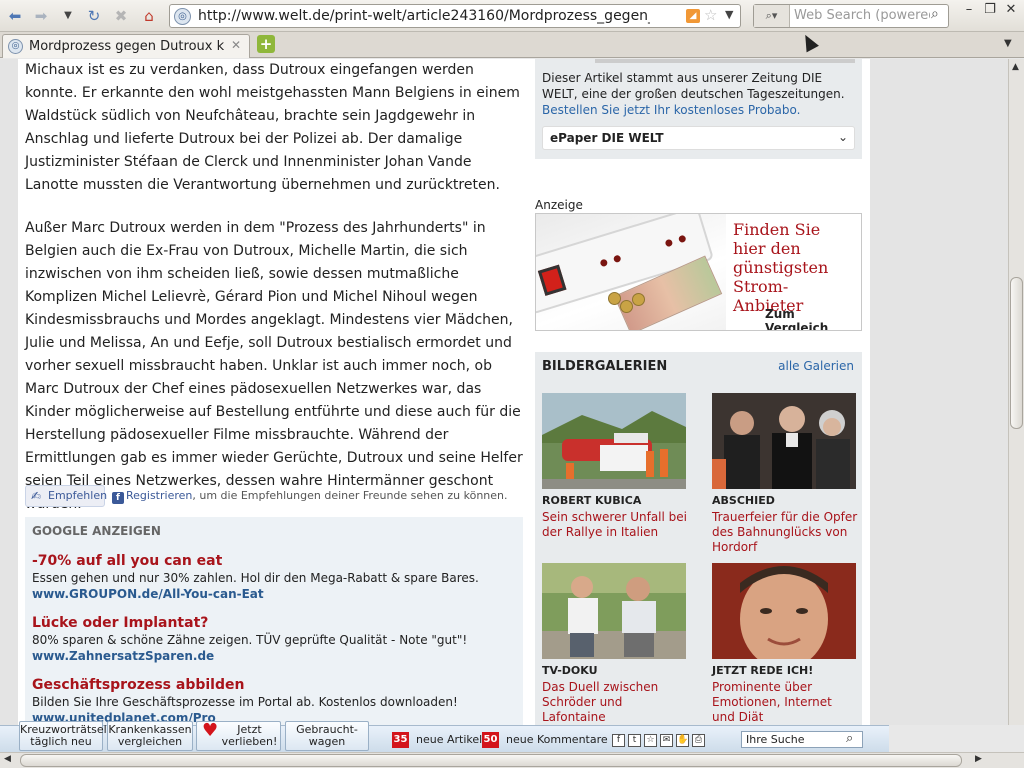 The width and height of the screenshot is (1024, 768). I want to click on politicians-photo, so click(614, 611).